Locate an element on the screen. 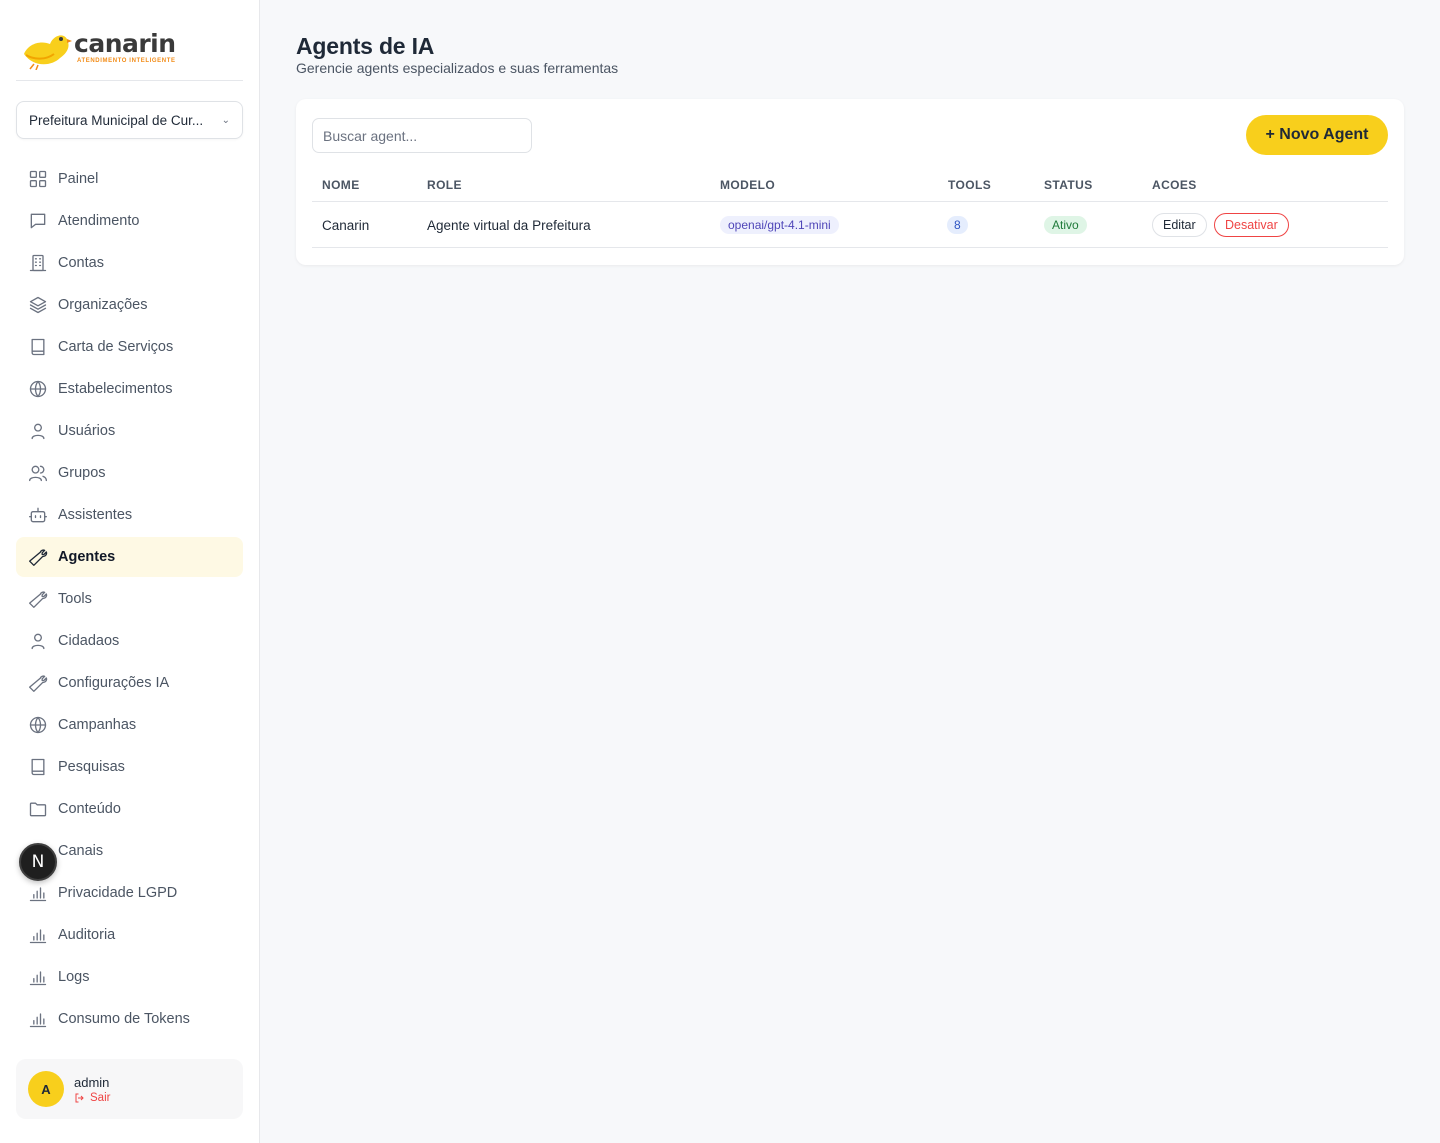 The height and width of the screenshot is (1143, 1440). chat-icon is located at coordinates (38, 221).